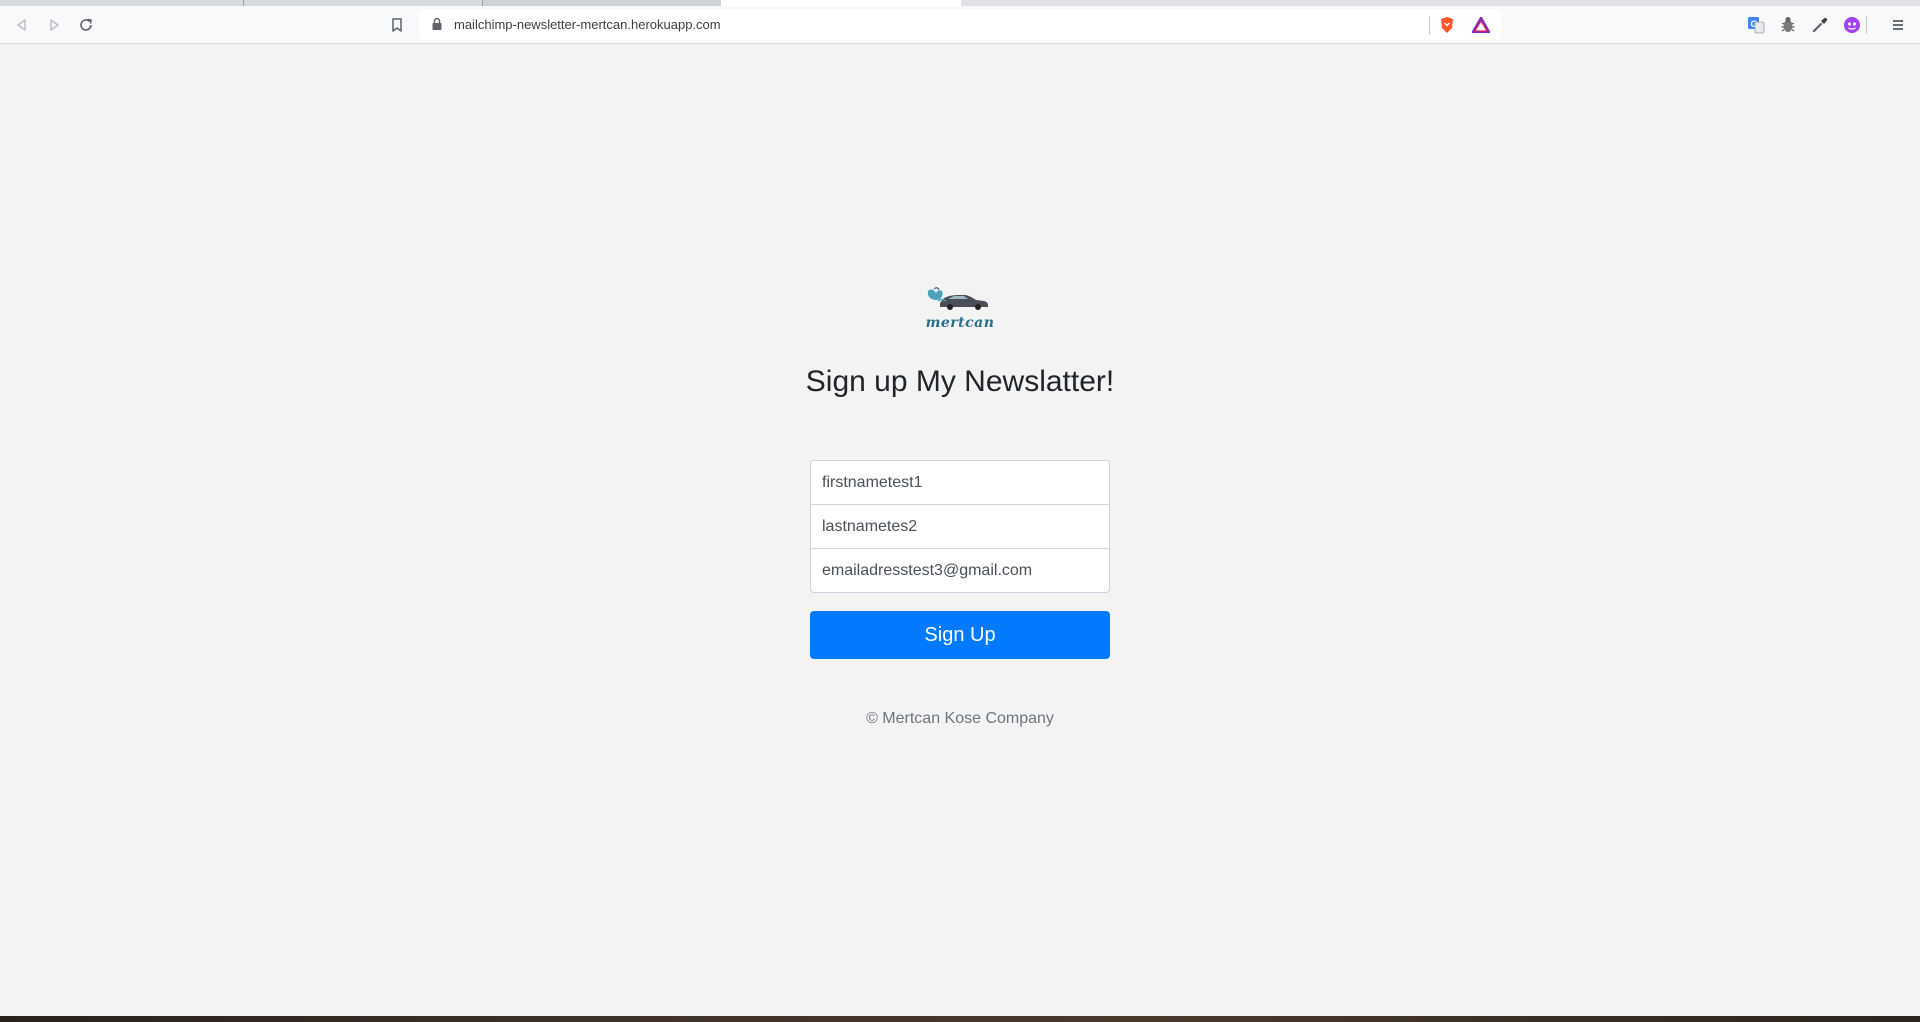 The width and height of the screenshot is (1920, 1022). What do you see at coordinates (1429, 25) in the screenshot?
I see `url-separator` at bounding box center [1429, 25].